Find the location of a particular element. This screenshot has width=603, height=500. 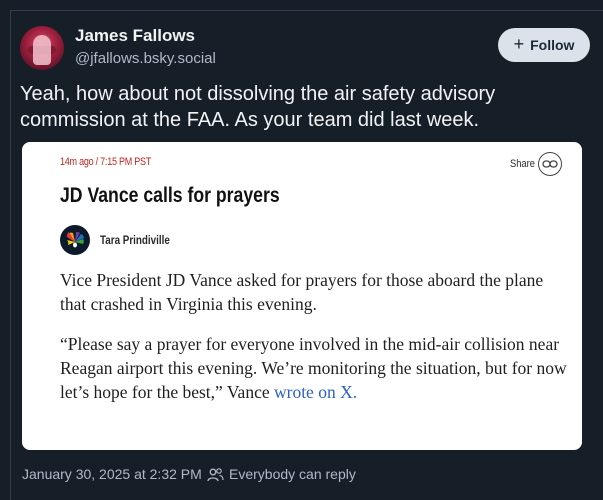

nbc-logo-icon is located at coordinates (75, 240).